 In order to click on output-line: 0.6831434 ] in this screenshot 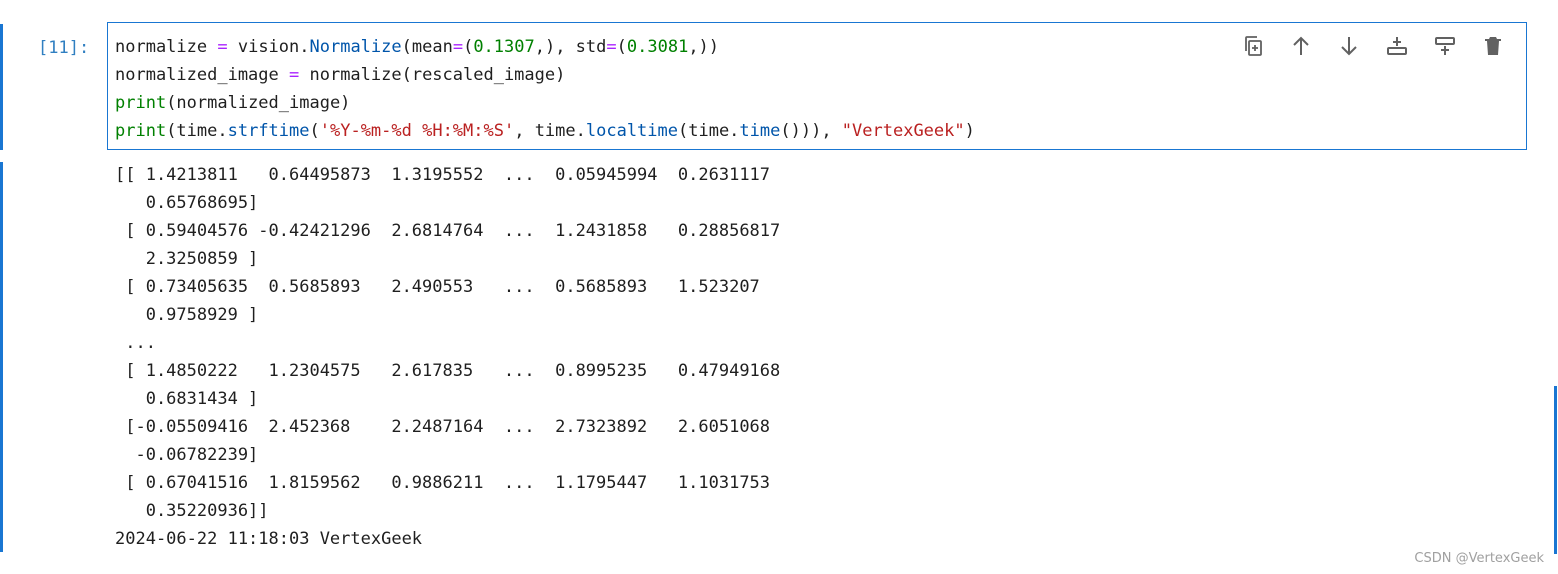, I will do `click(187, 399)`.